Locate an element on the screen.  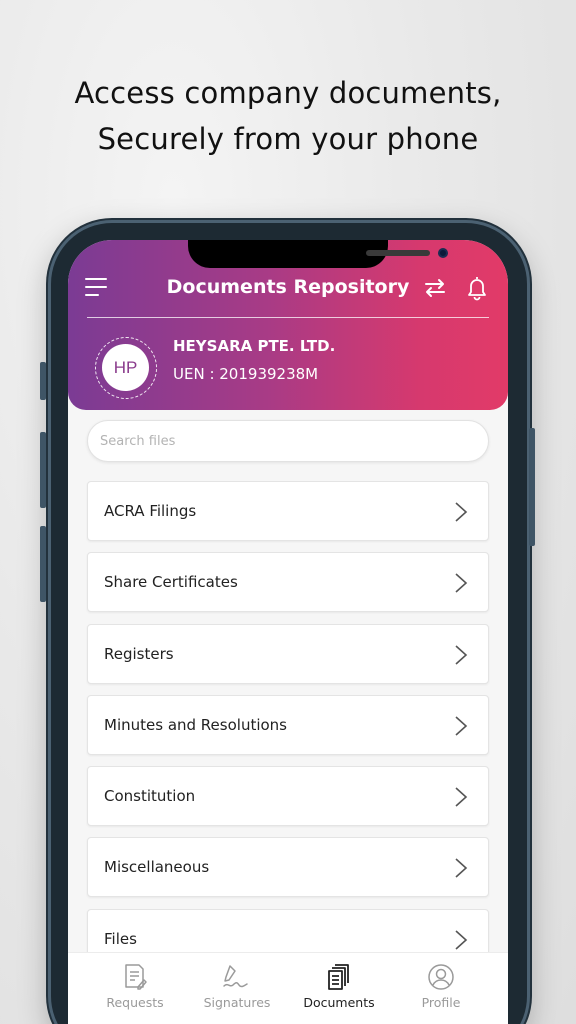
folder-item-share-certificates: Share Certificates is located at coordinates (288, 582).